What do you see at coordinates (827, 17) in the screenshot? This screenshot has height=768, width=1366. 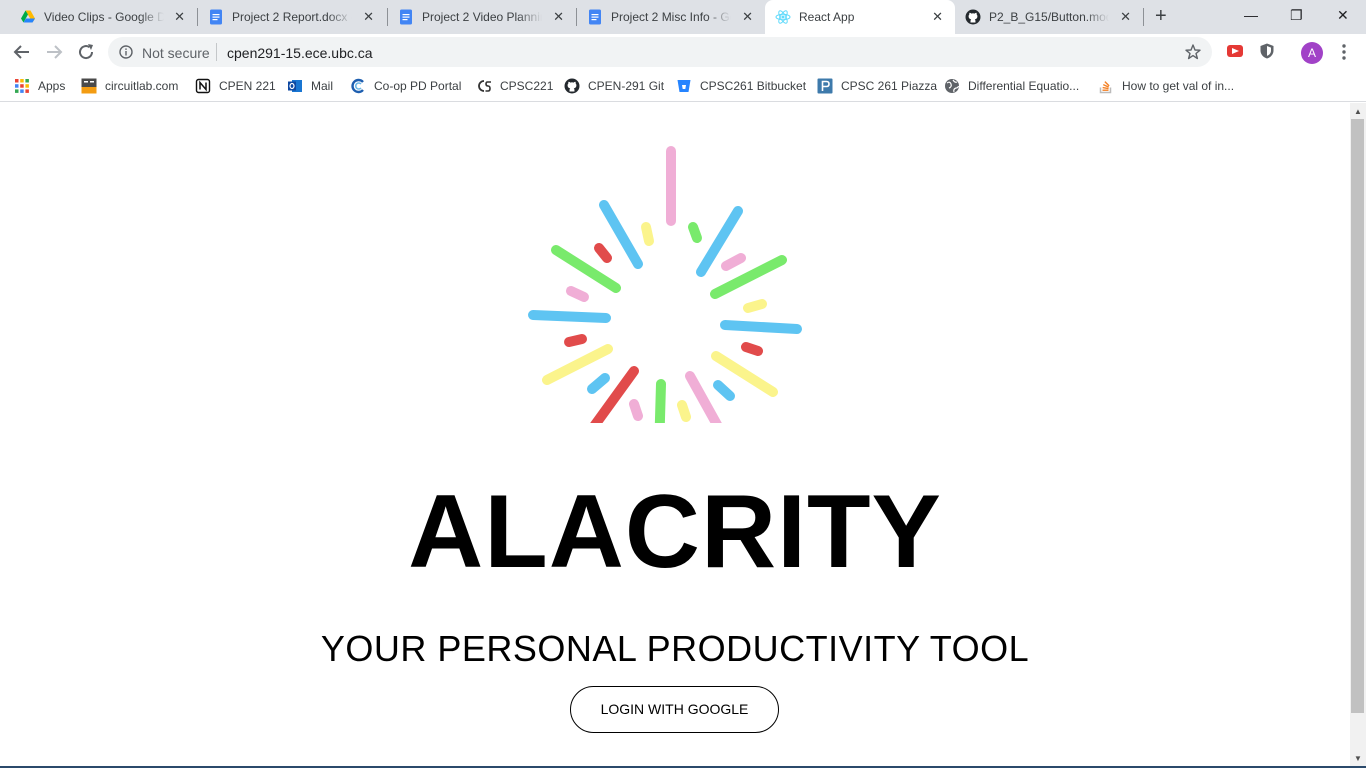 I see `tab-title: React App` at bounding box center [827, 17].